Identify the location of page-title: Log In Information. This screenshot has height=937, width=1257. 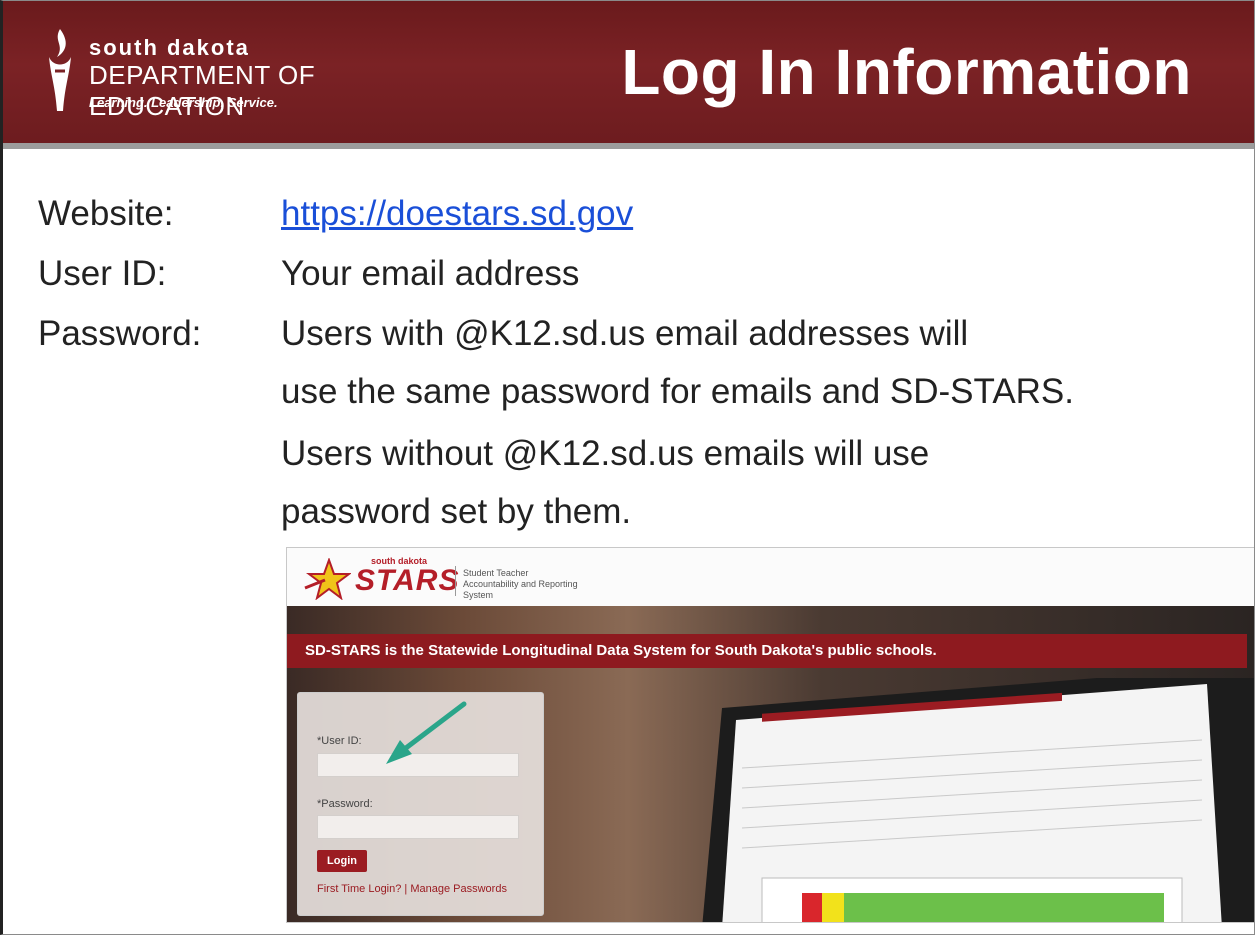
(906, 72).